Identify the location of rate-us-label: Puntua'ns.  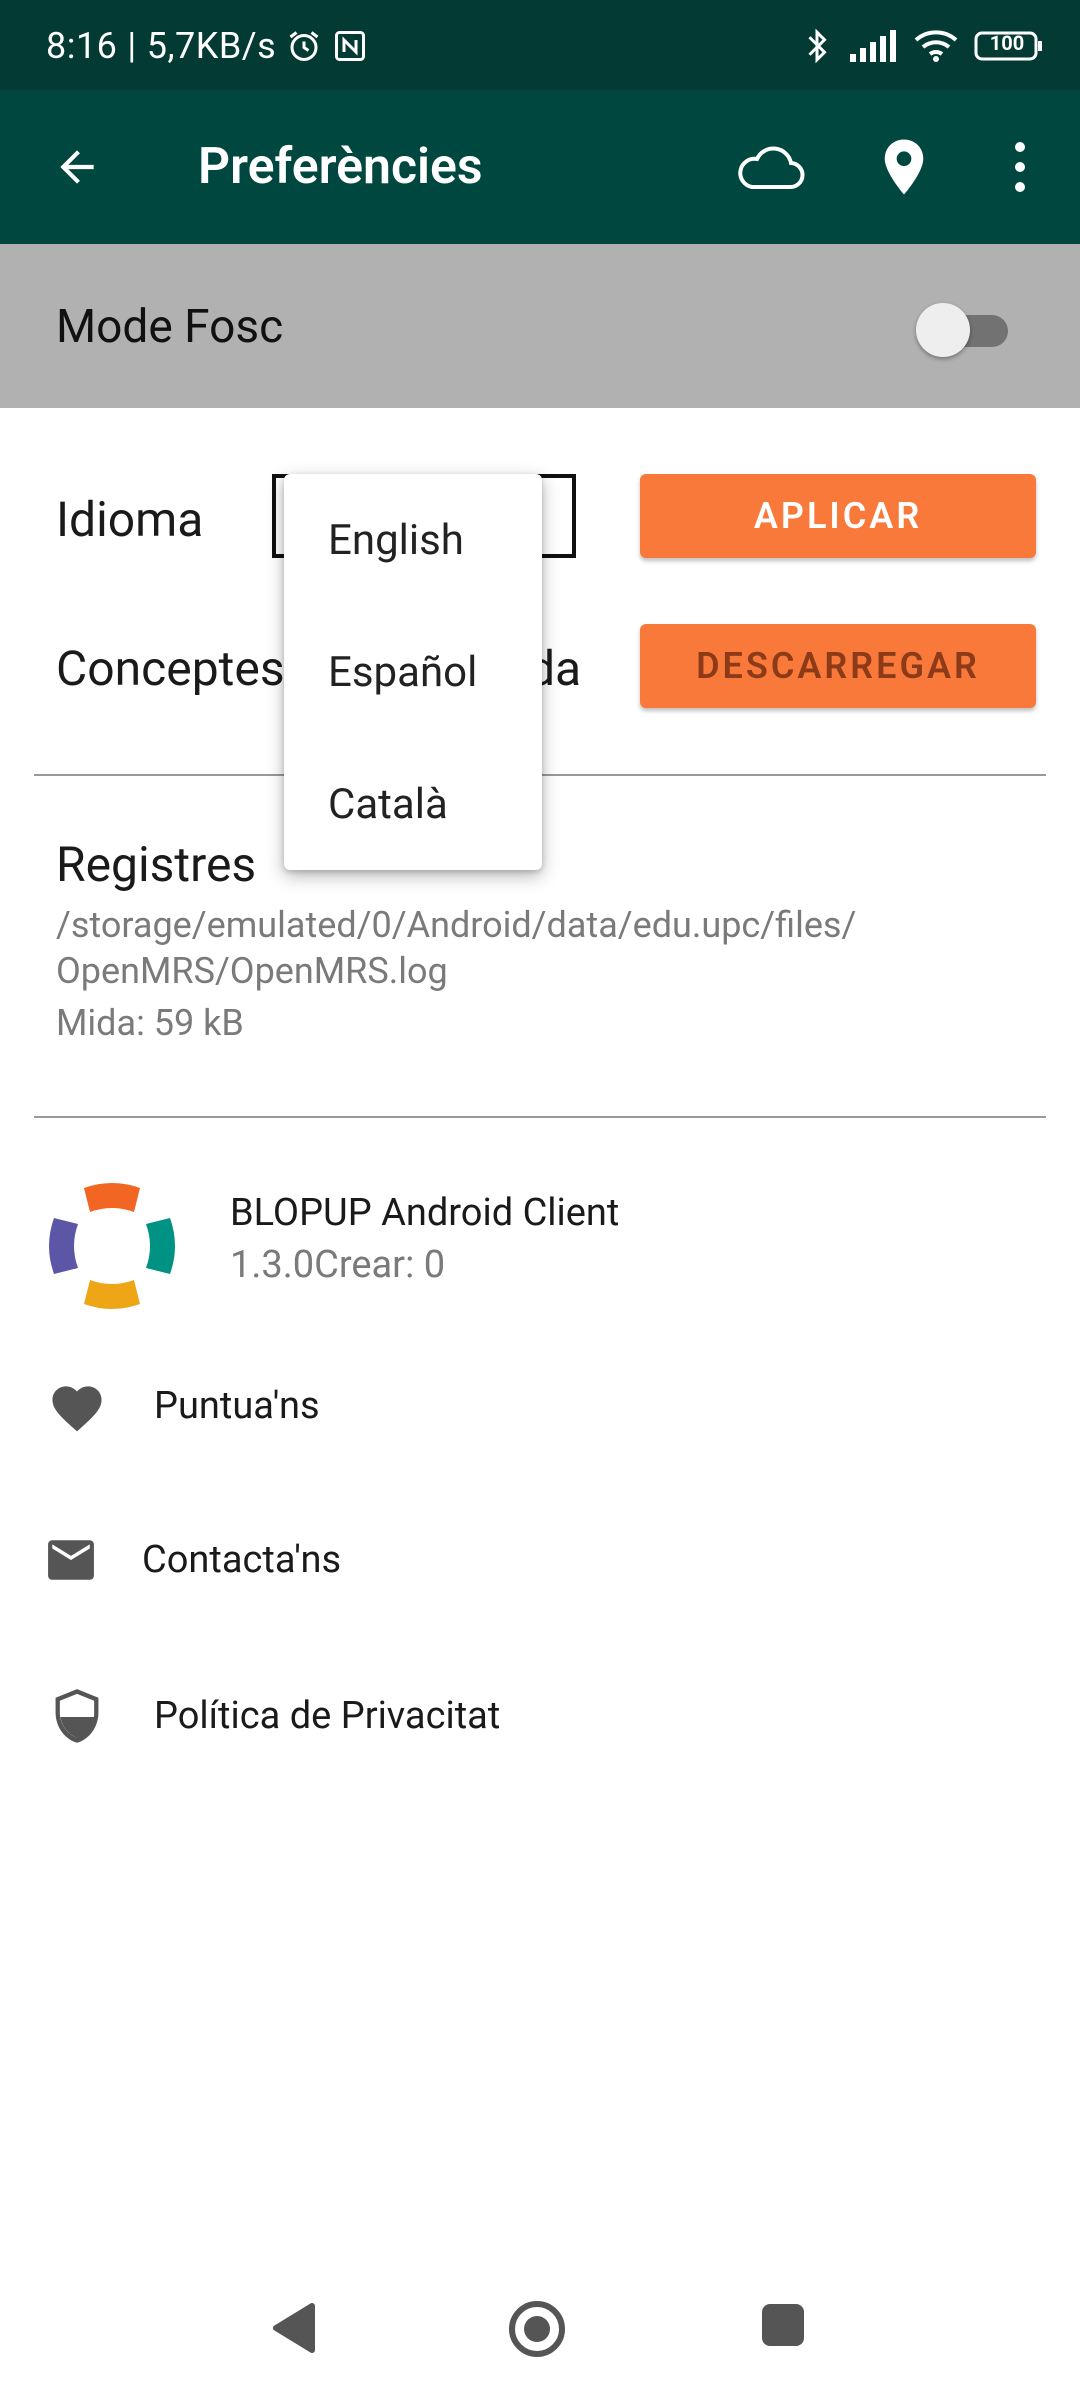
(237, 1406).